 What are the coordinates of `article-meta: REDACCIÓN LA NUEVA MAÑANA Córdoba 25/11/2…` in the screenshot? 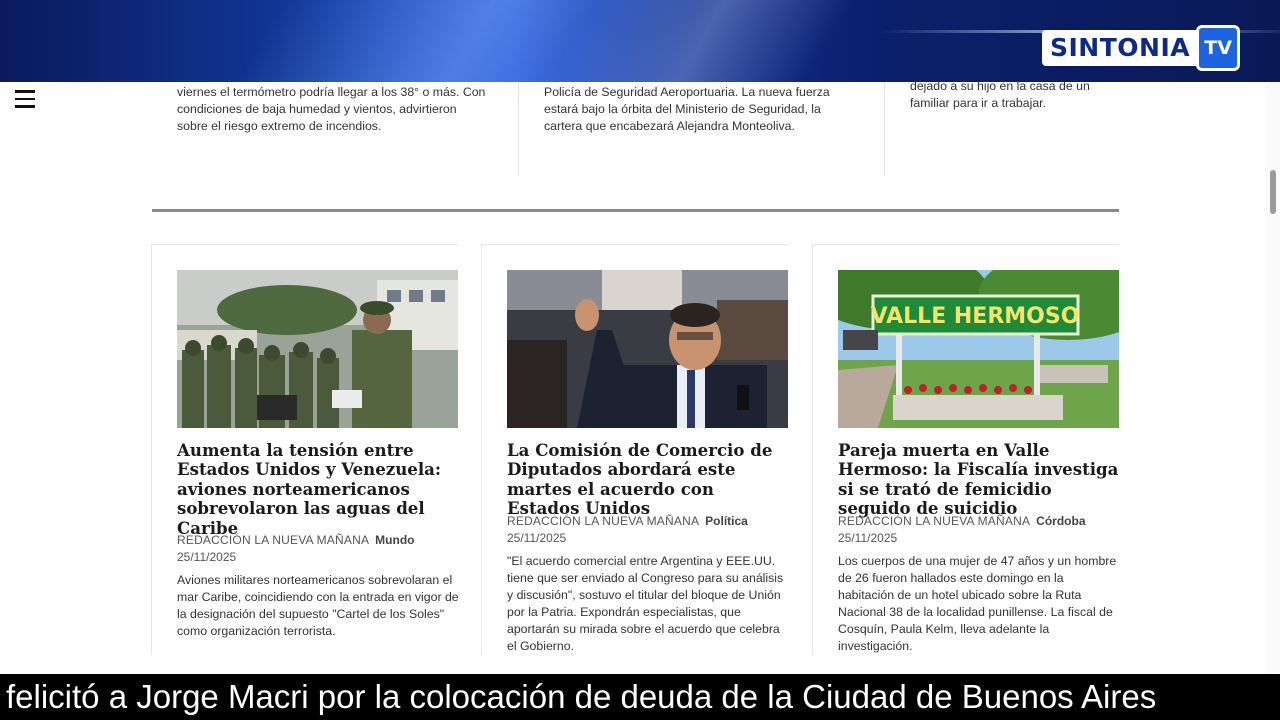 It's located at (979, 530).